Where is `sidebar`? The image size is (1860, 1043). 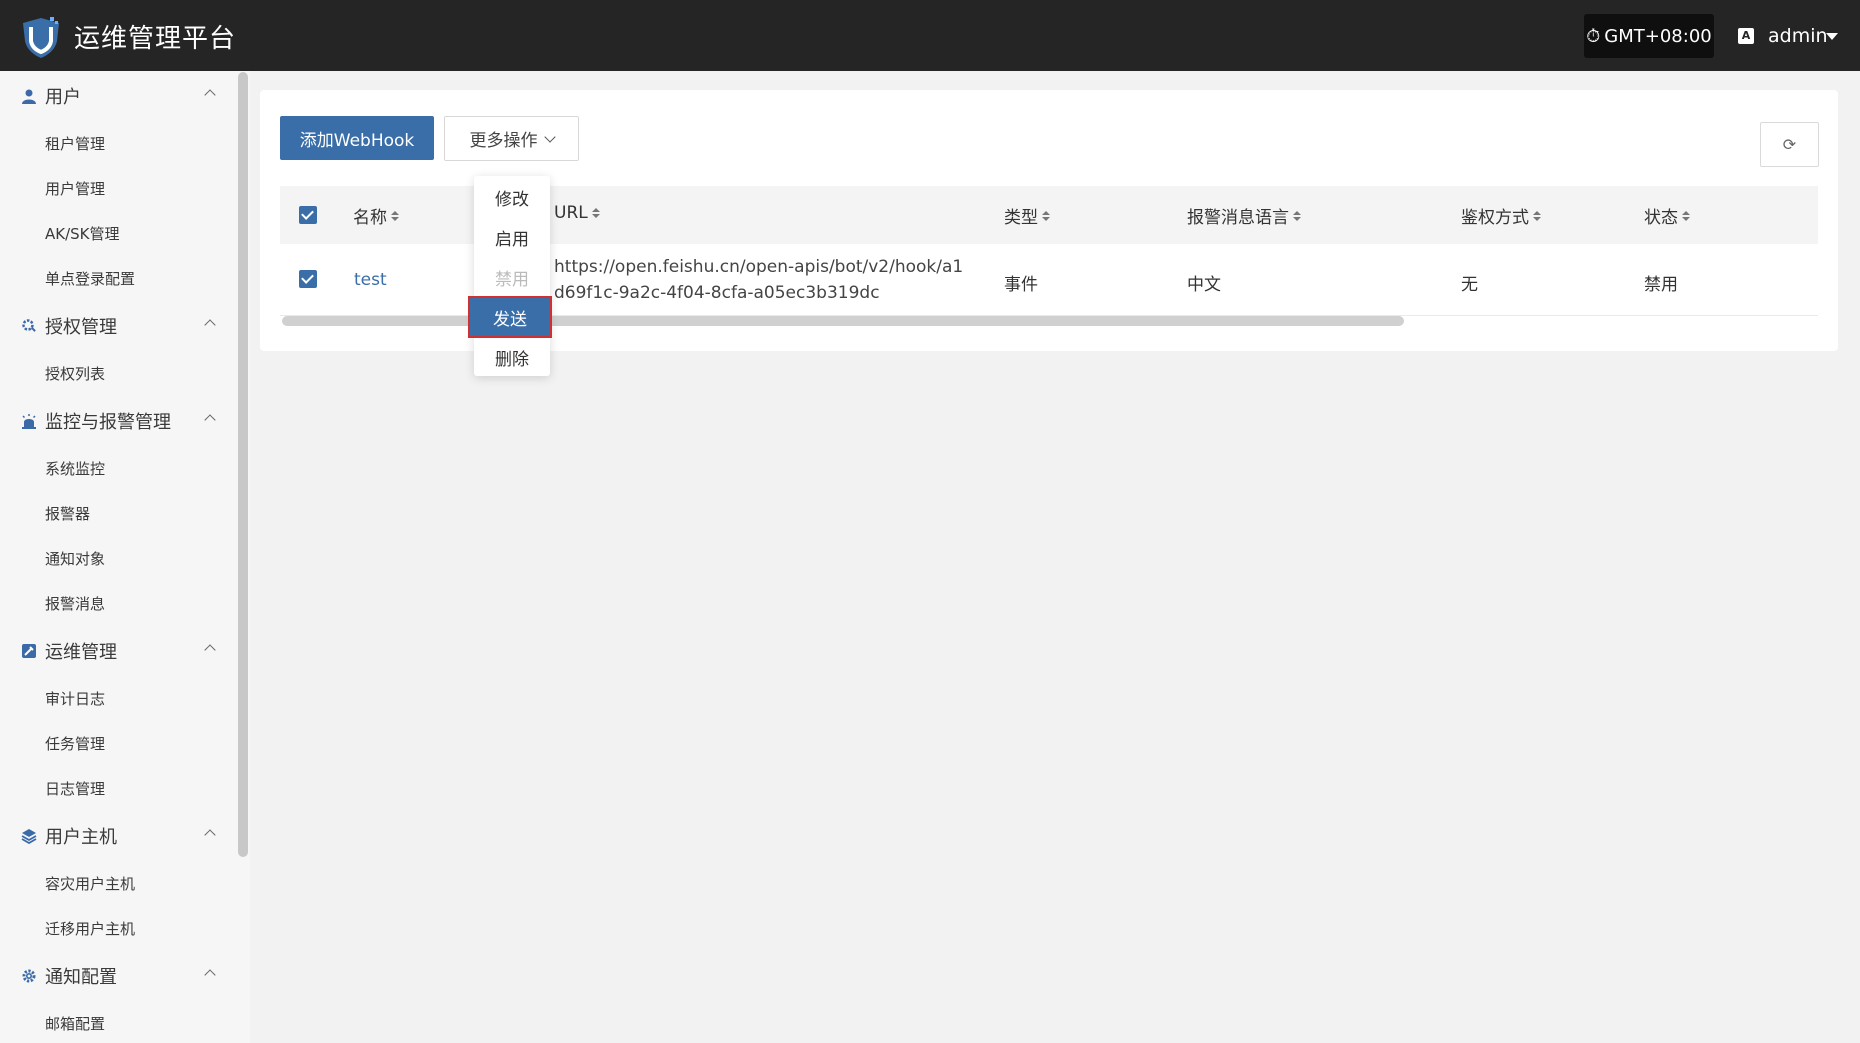 sidebar is located at coordinates (125, 557).